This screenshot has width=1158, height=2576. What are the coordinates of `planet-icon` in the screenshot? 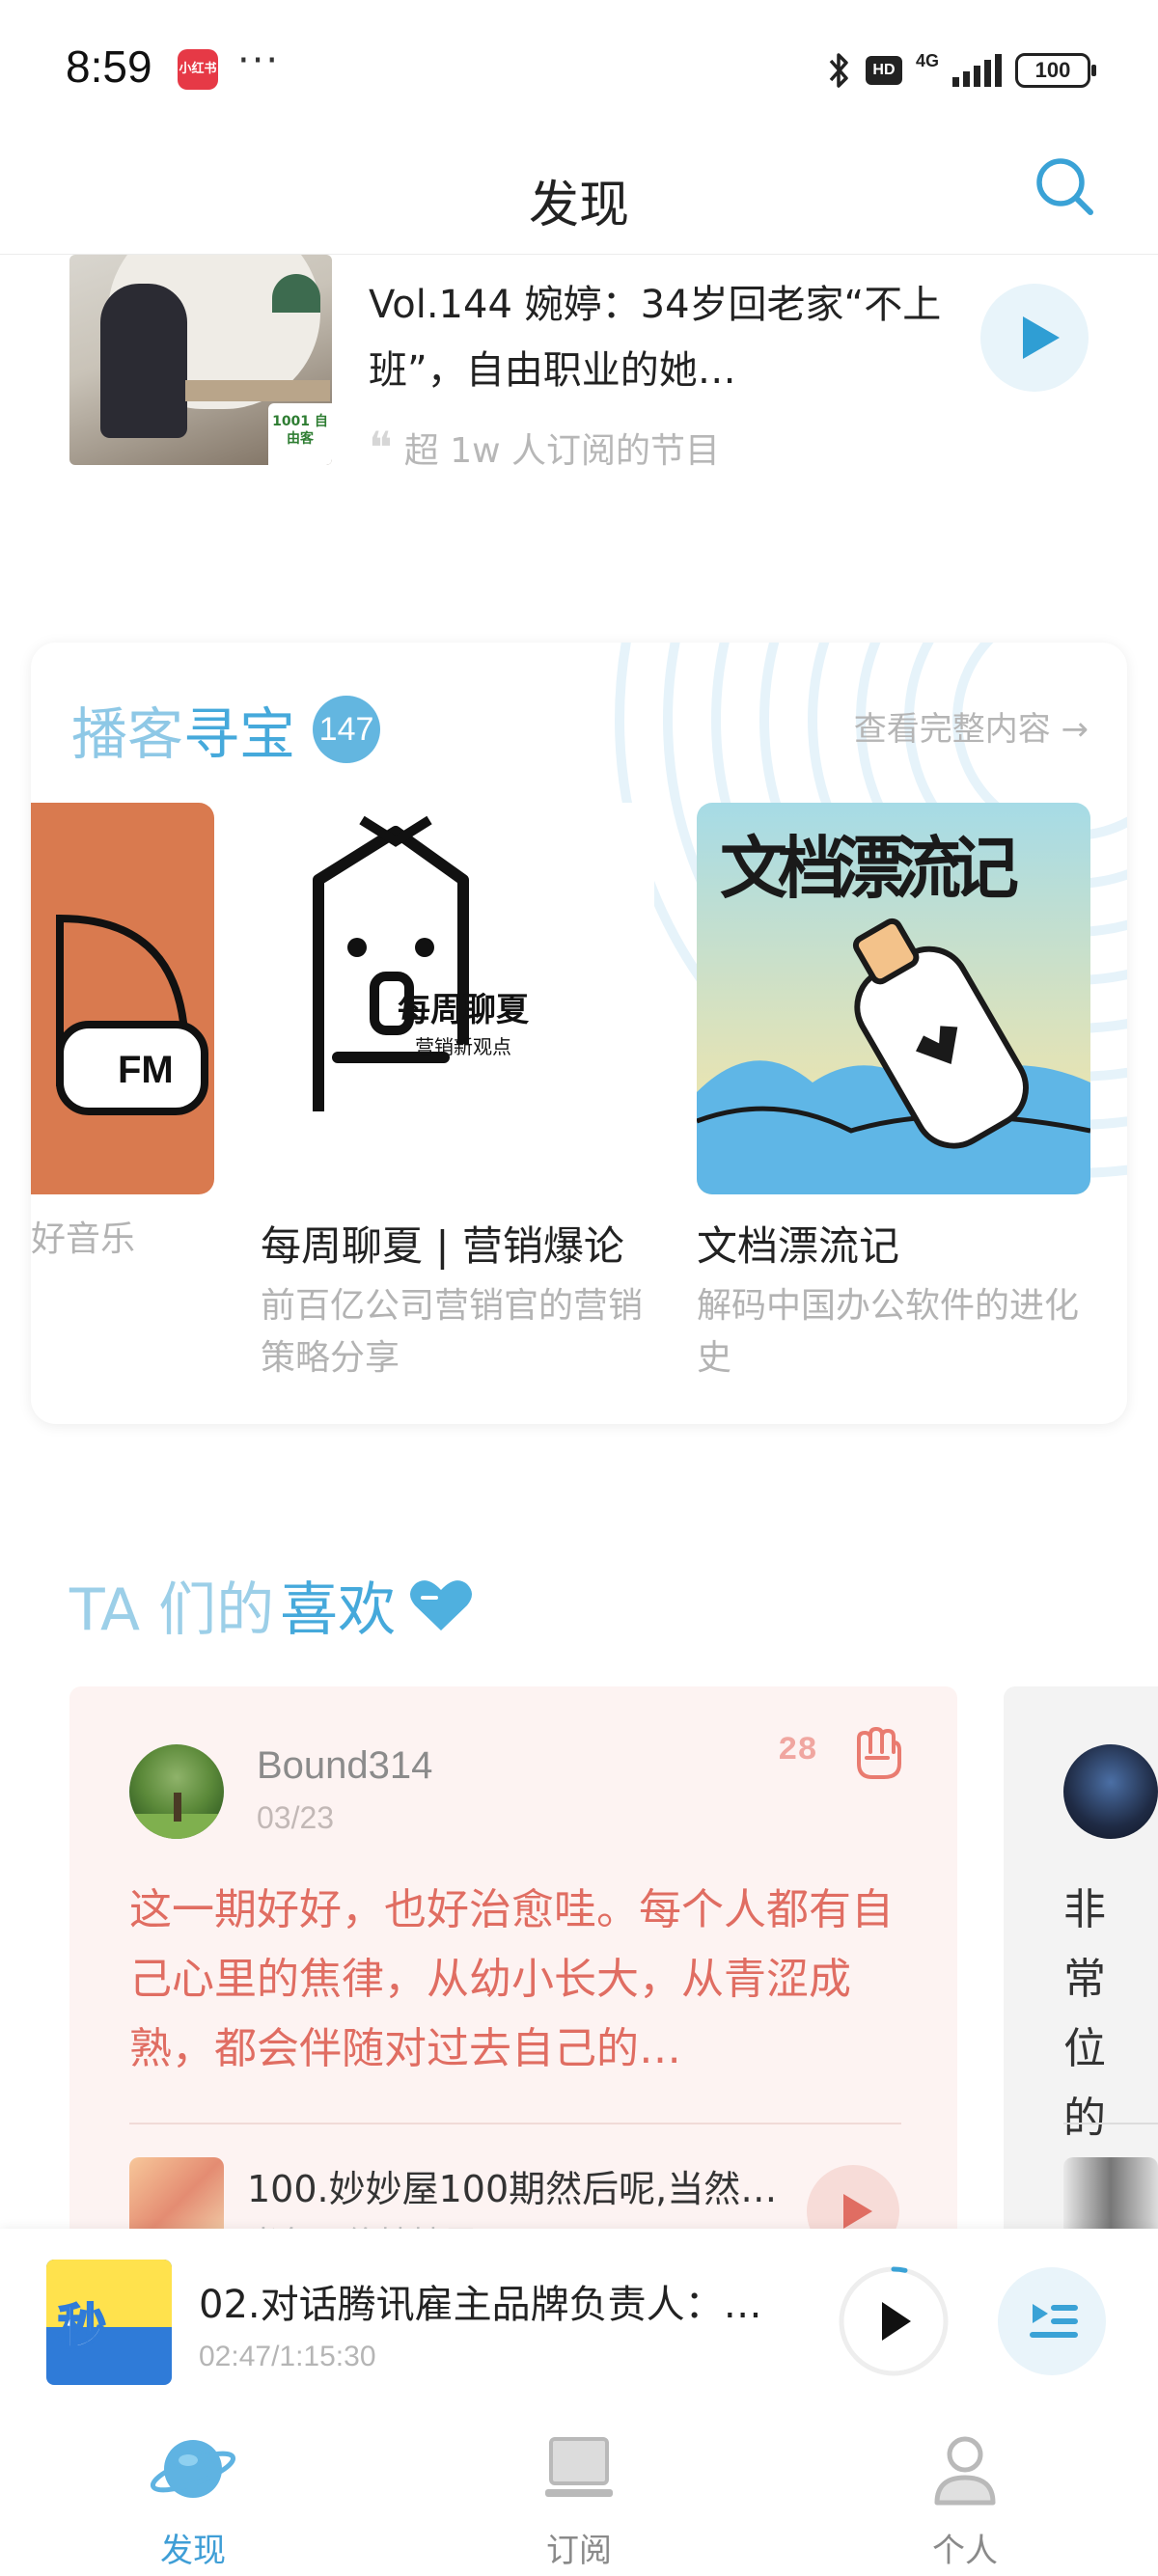 It's located at (193, 2469).